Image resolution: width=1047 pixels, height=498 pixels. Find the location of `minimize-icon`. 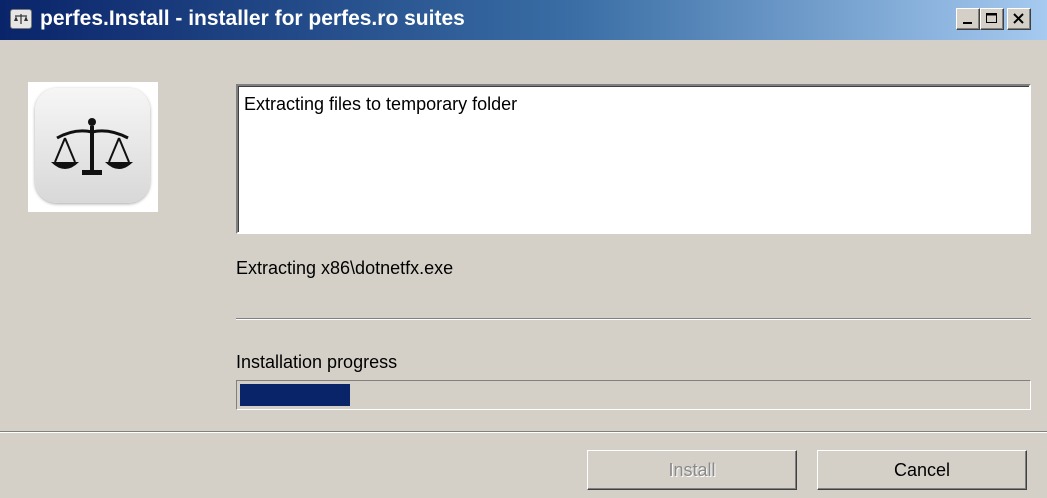

minimize-icon is located at coordinates (967, 23).